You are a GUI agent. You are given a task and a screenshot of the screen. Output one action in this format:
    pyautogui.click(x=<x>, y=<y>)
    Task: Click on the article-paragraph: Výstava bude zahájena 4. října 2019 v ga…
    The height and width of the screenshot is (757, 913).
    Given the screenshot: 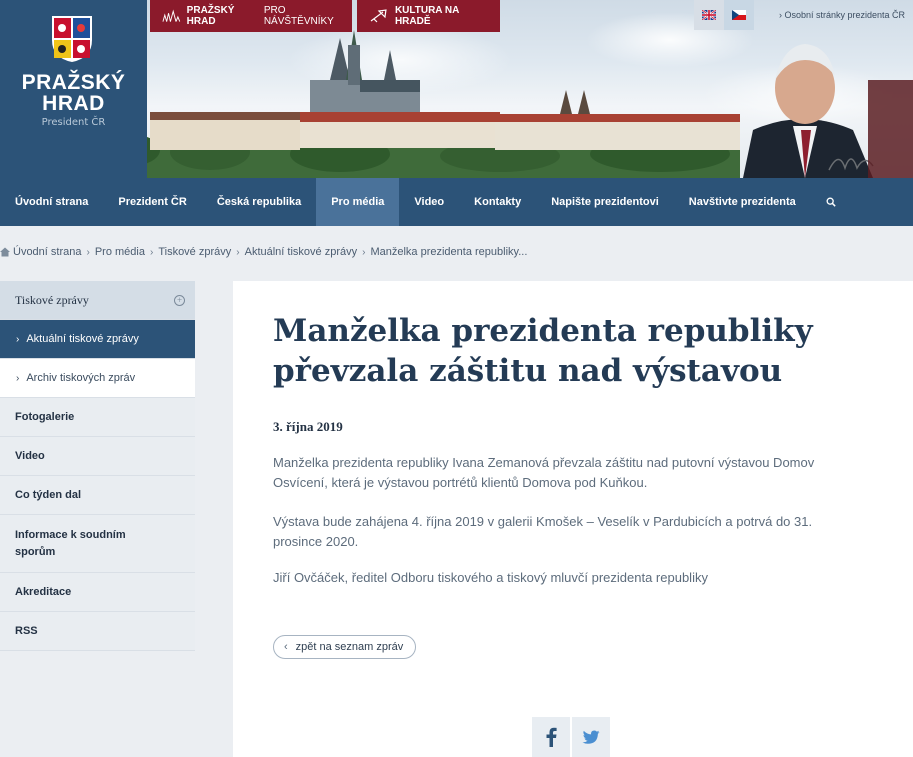 What is the action you would take?
    pyautogui.click(x=543, y=531)
    